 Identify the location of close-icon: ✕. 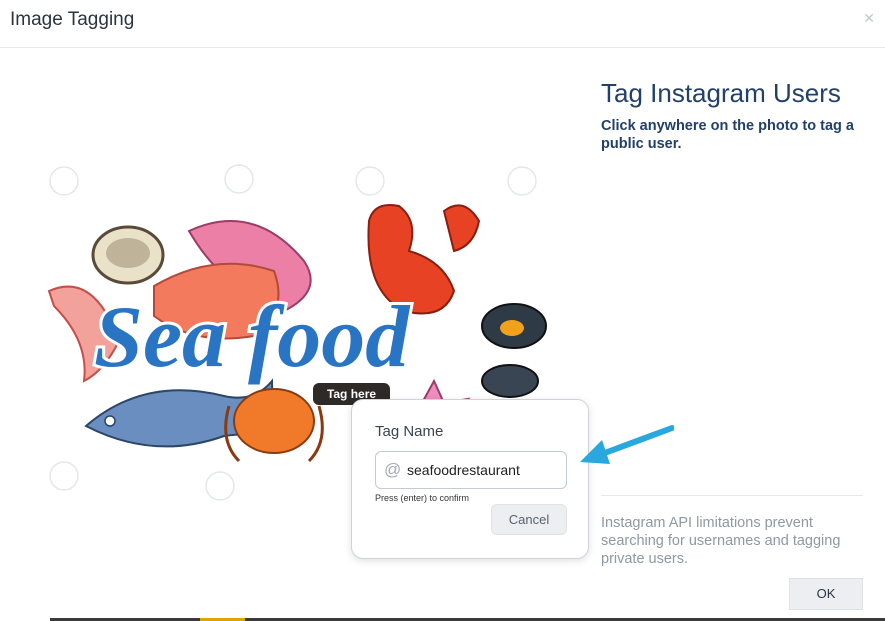
(869, 18).